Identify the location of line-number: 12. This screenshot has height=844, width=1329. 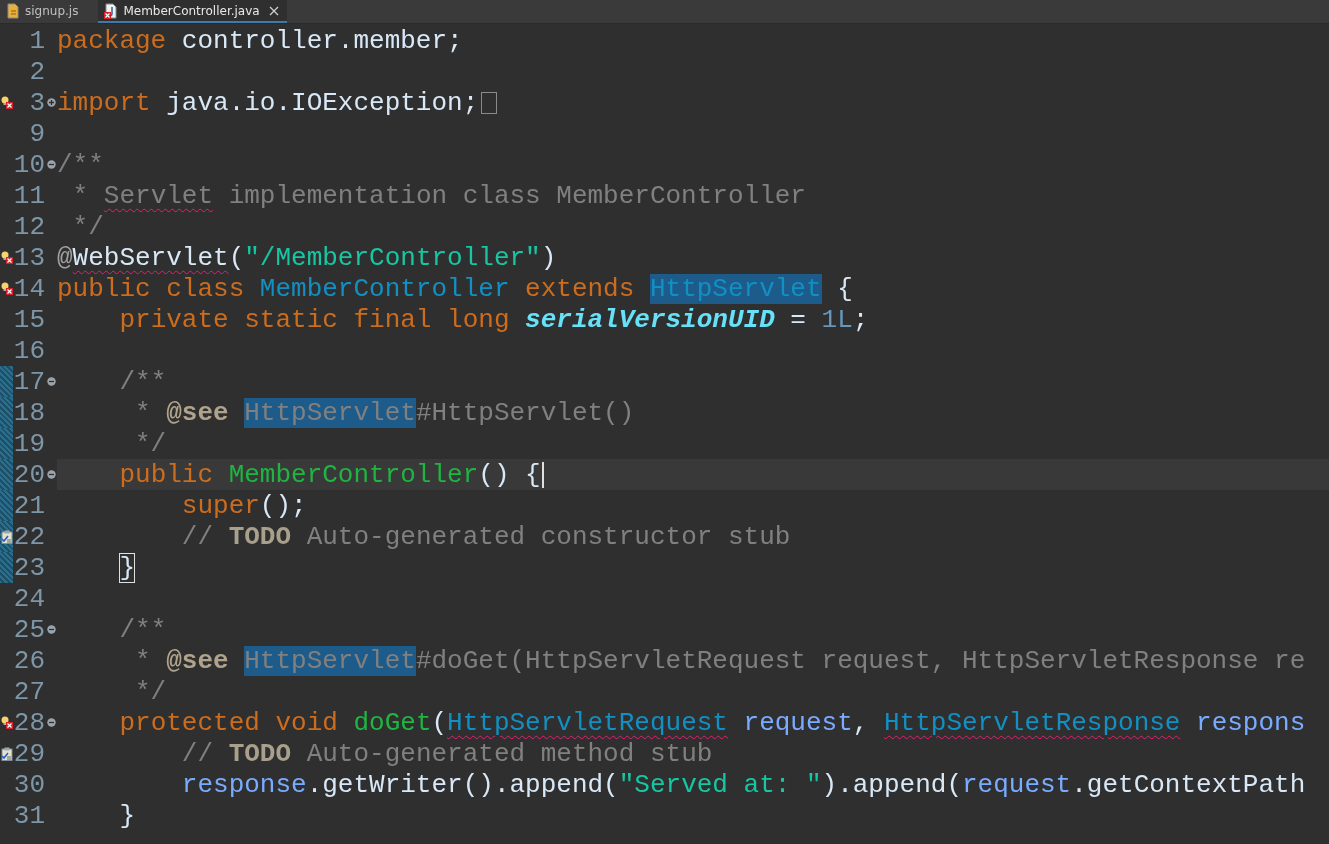
(29, 226).